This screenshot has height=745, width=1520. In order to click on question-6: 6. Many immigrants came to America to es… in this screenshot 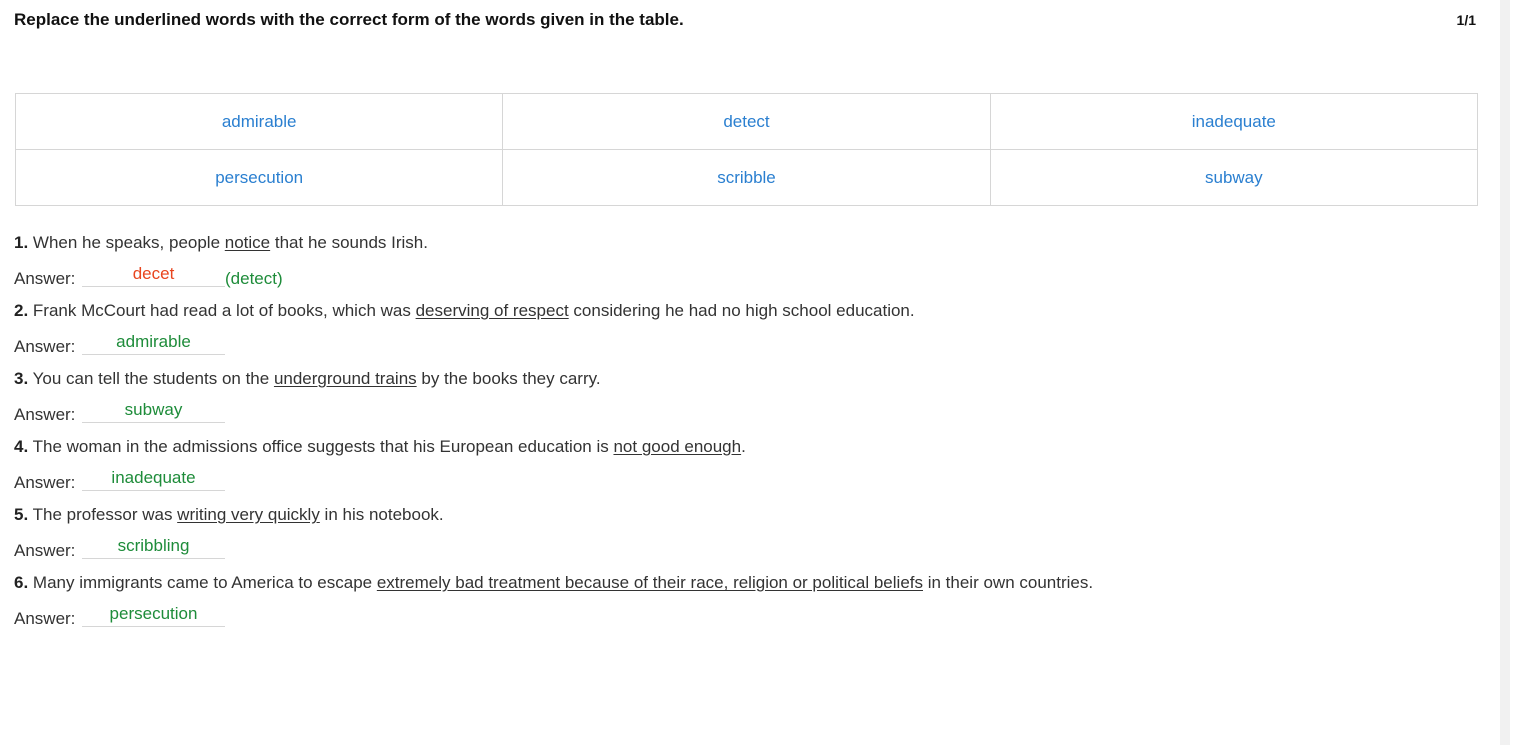, I will do `click(744, 583)`.